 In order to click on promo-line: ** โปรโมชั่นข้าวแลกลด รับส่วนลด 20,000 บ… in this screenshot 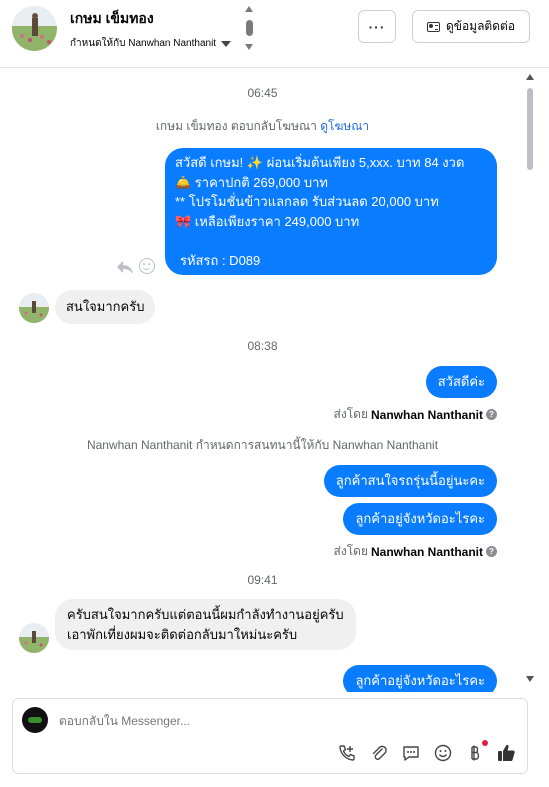, I will do `click(307, 201)`.